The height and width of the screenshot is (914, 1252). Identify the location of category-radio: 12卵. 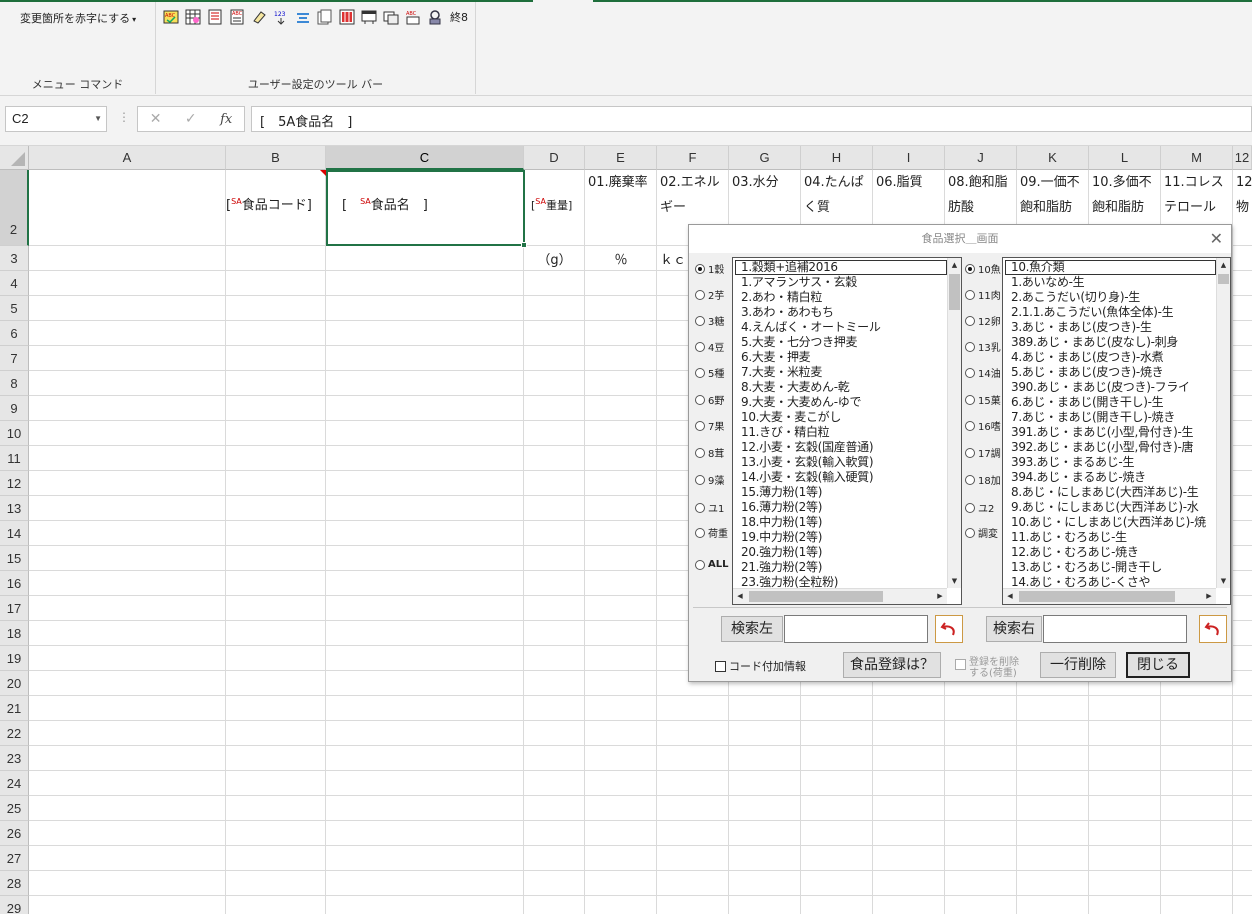
(983, 320).